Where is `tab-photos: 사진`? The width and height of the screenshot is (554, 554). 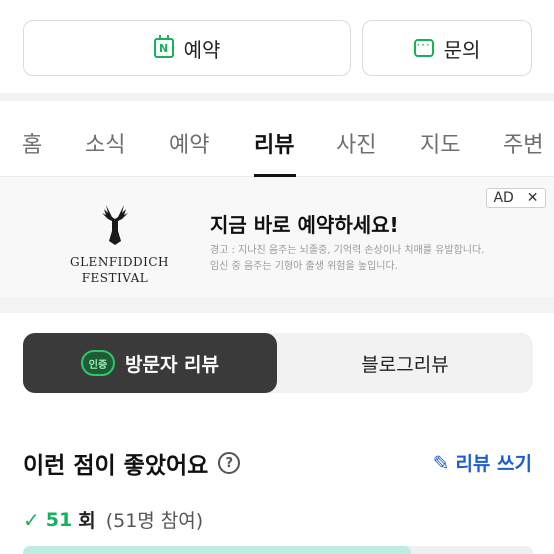
tab-photos: 사진 is located at coordinates (356, 143).